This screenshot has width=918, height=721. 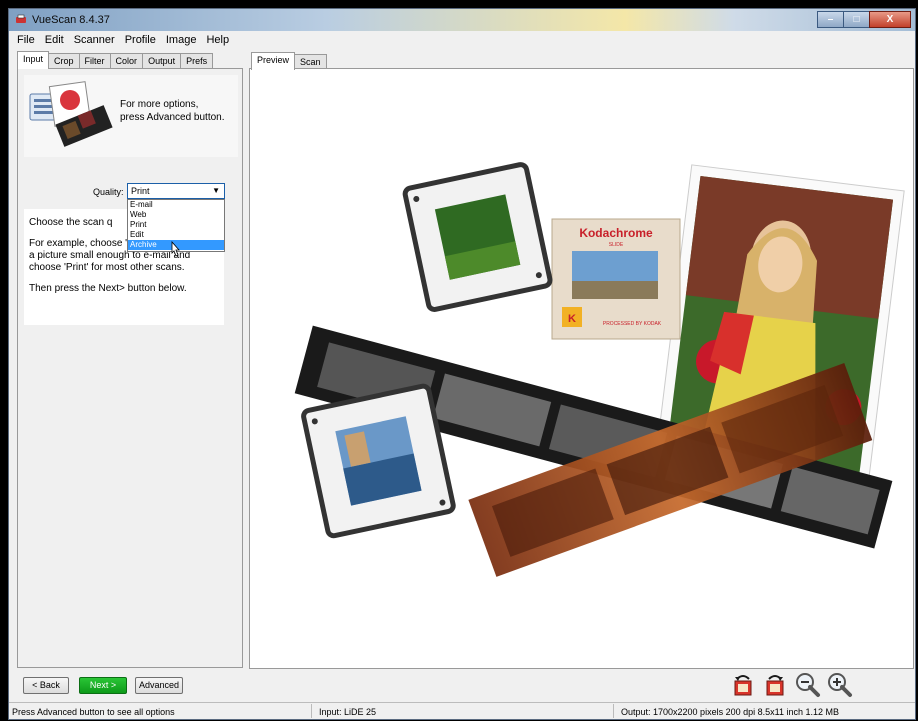 I want to click on menu-image: Image, so click(x=181, y=40).